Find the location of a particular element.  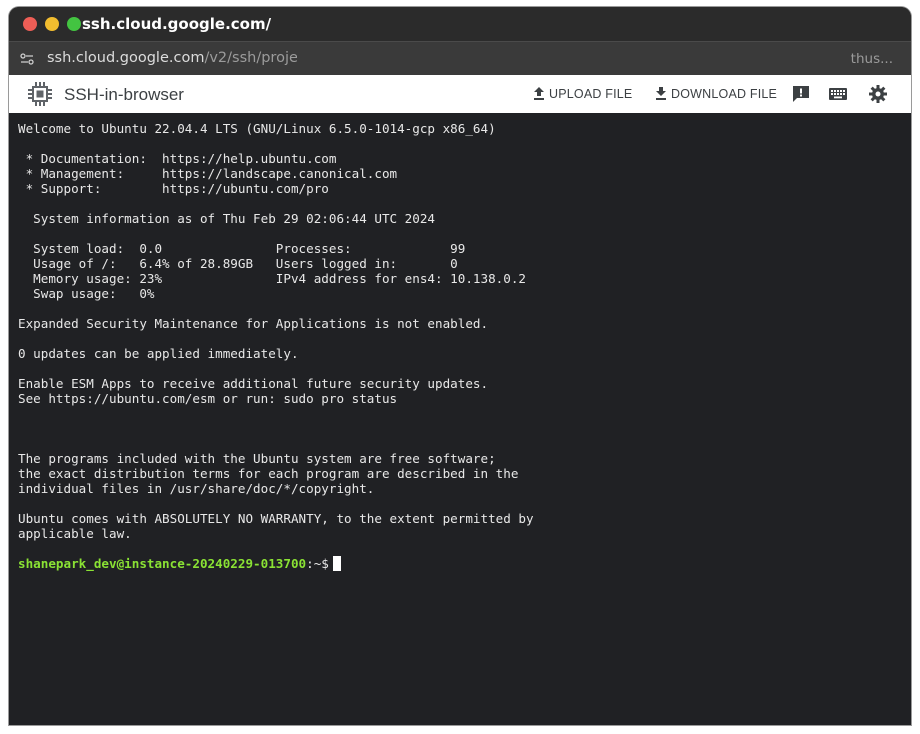

prompt-user-host: shanepark_dev@instance-20240229-013700 is located at coordinates (162, 563).